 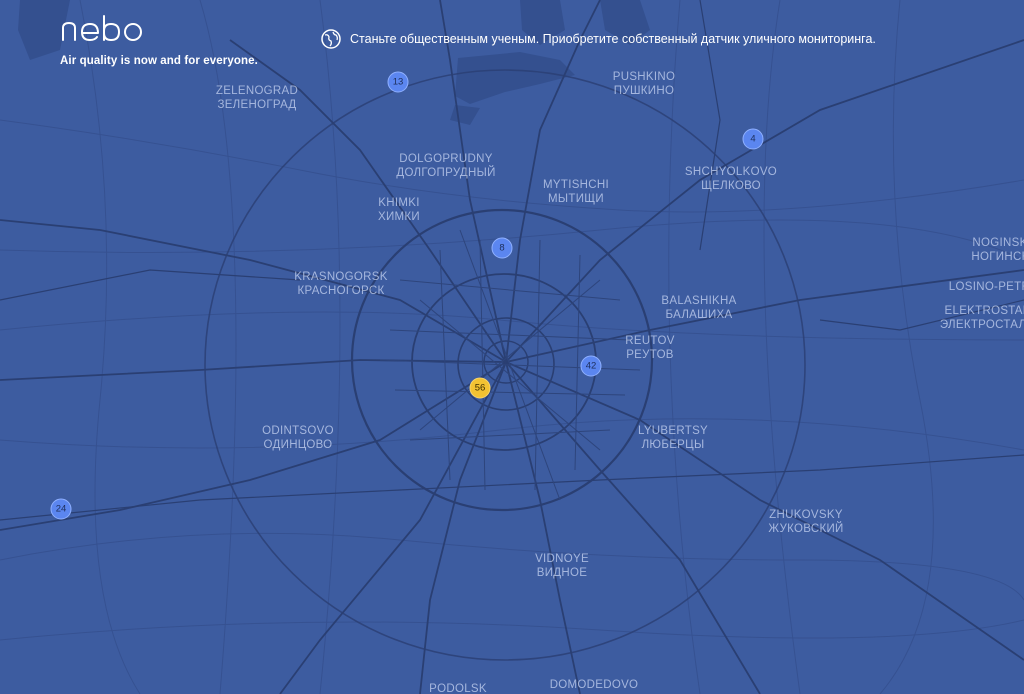 What do you see at coordinates (562, 566) in the screenshot?
I see `city-label-vidnoye: VIDNOYE ВИДНОЕ` at bounding box center [562, 566].